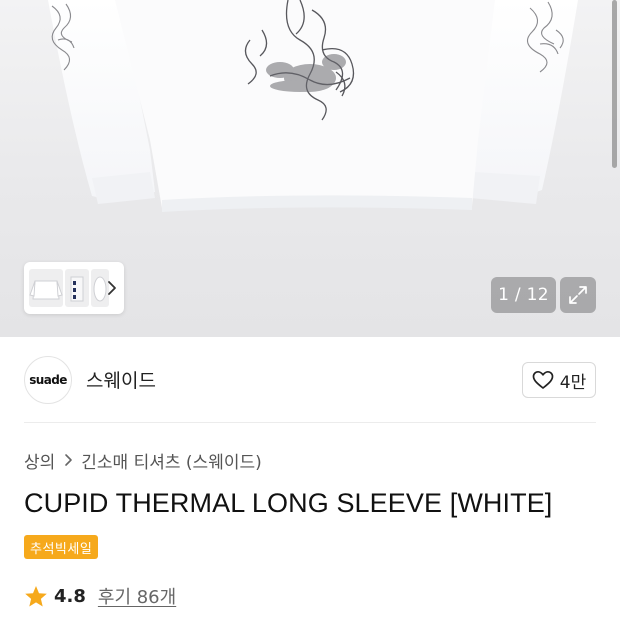 The height and width of the screenshot is (620, 620). Describe the element at coordinates (288, 503) in the screenshot. I see `product-title: CUPID THERMAL LONG SLEEVE [WHITE]` at that location.